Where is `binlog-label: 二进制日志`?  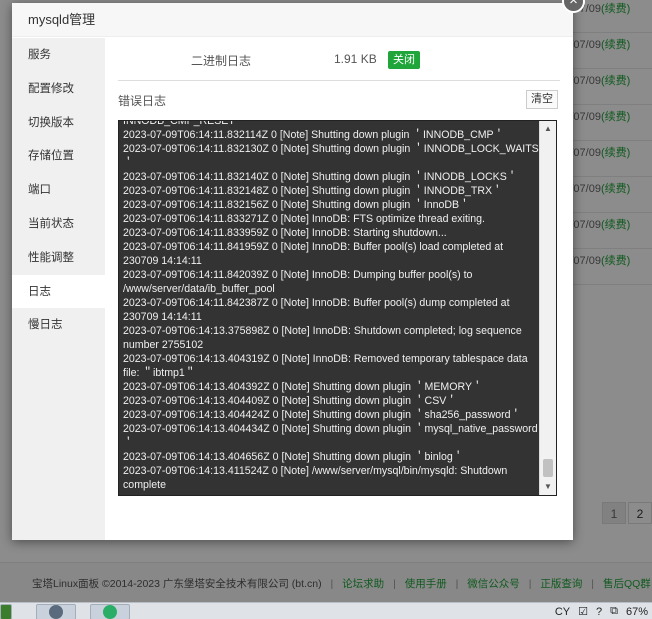
binlog-label: 二进制日志 is located at coordinates (221, 61).